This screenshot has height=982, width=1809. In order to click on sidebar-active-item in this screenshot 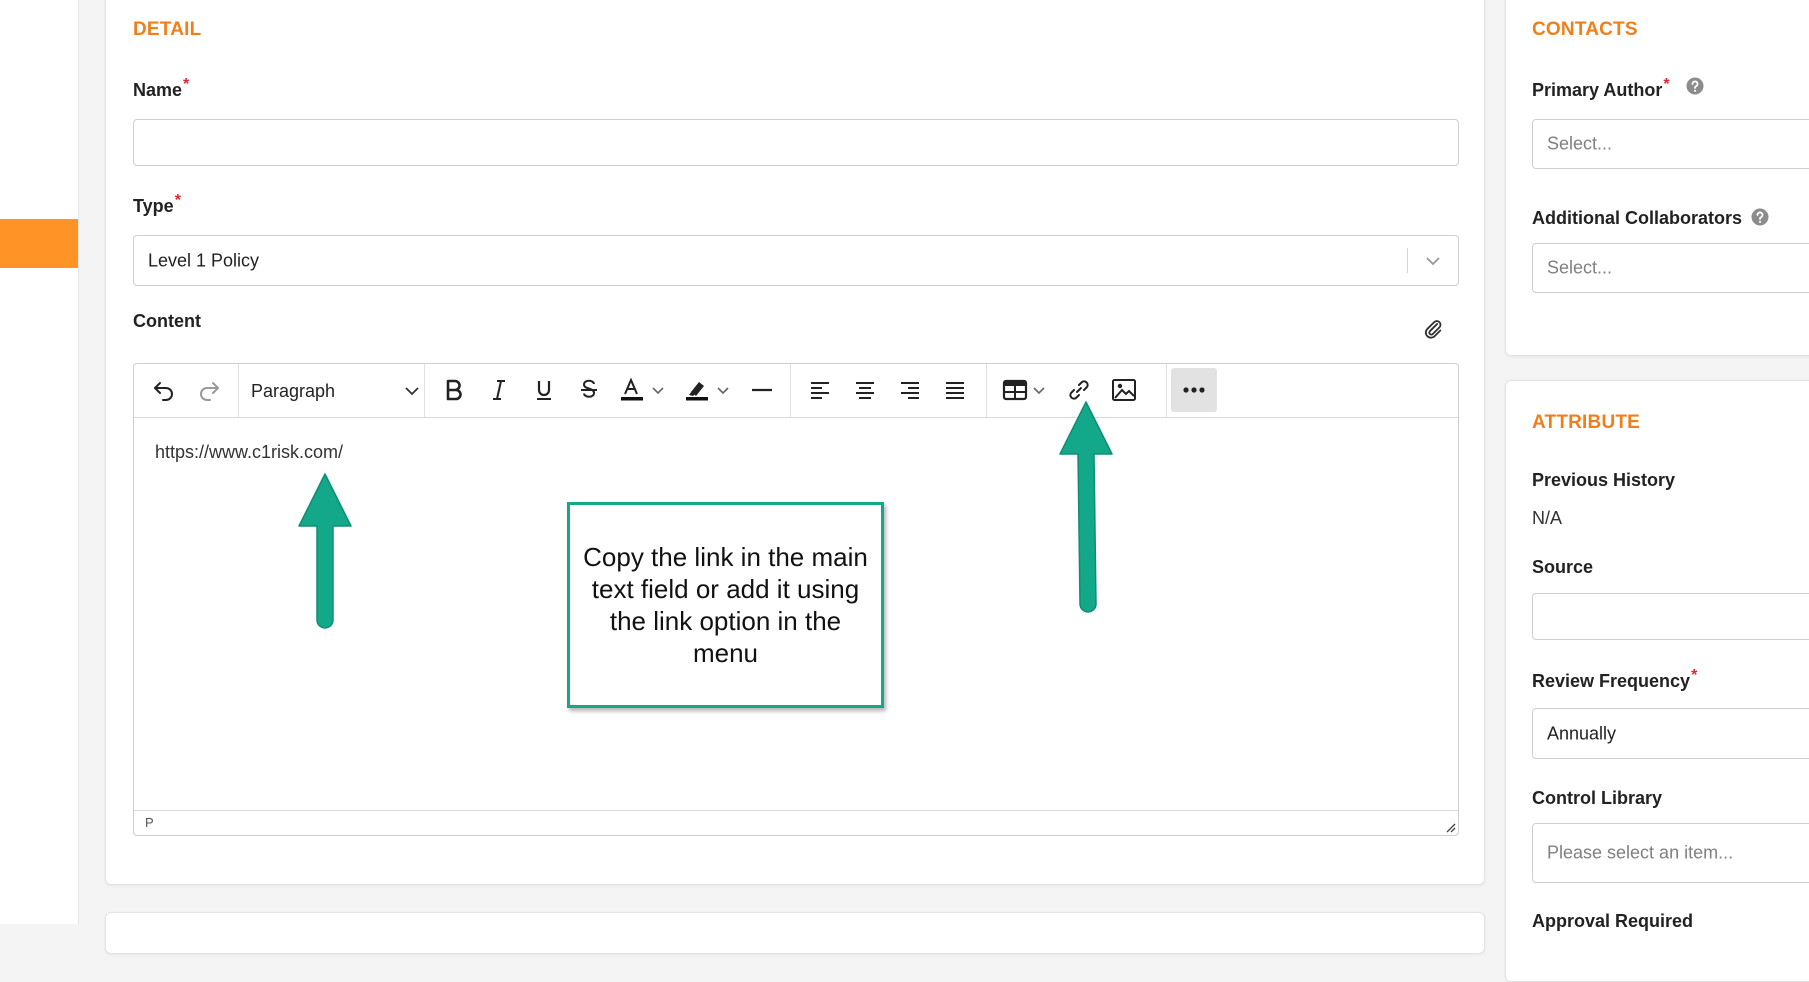, I will do `click(39, 243)`.